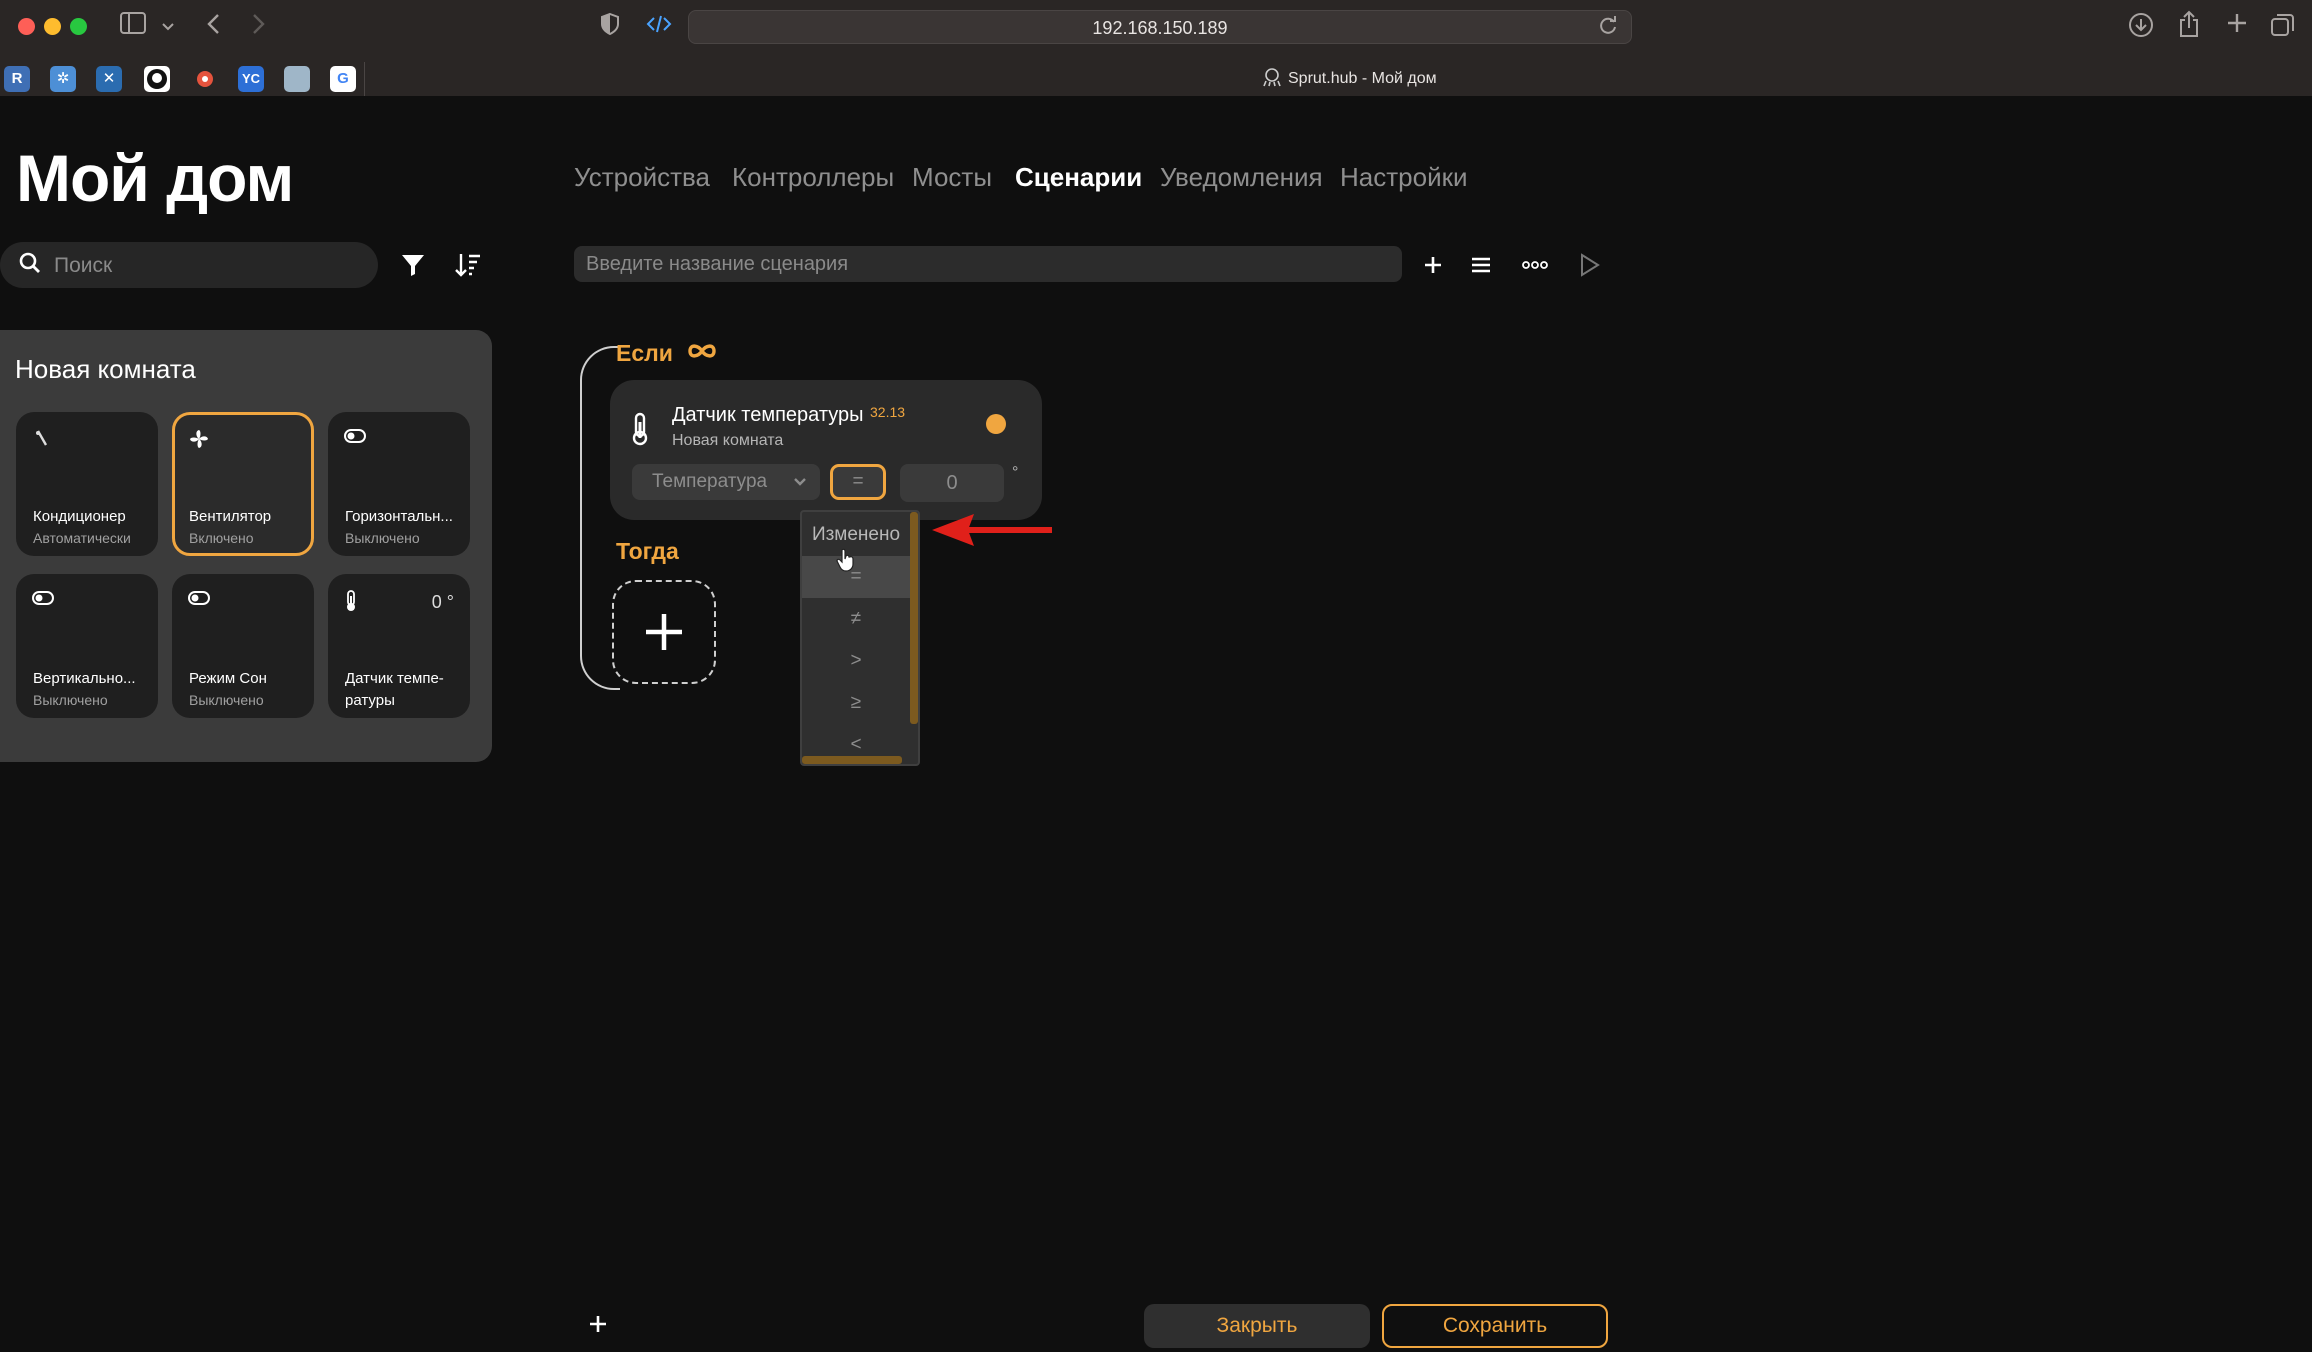 The height and width of the screenshot is (1352, 2312). What do you see at coordinates (2189, 27) in the screenshot?
I see `share-icon` at bounding box center [2189, 27].